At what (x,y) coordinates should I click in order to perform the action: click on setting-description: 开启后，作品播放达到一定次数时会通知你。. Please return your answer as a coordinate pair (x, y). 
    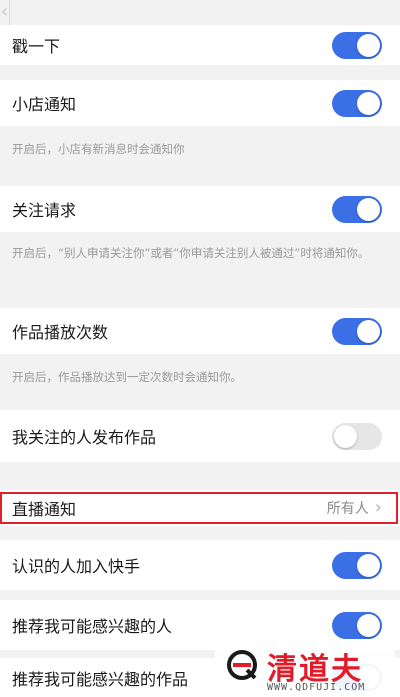
    Looking at the image, I should click on (200, 377).